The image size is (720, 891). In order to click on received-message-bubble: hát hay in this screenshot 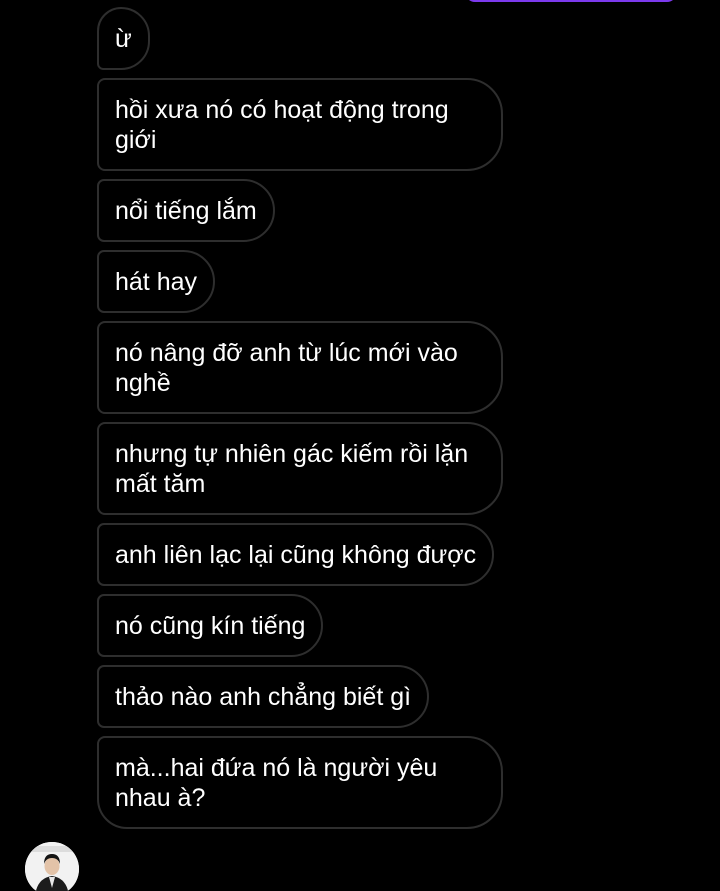, I will do `click(156, 281)`.